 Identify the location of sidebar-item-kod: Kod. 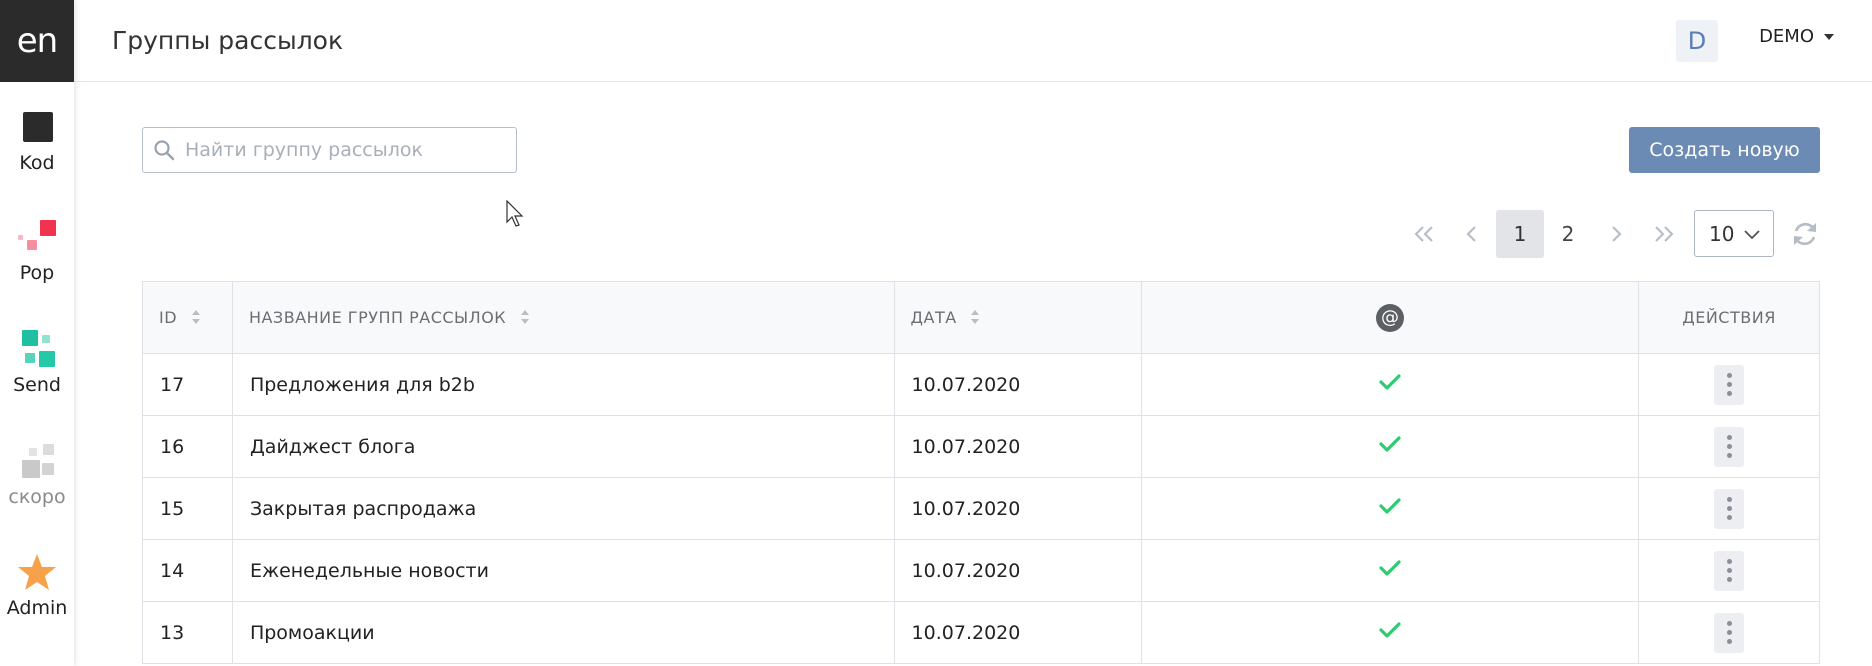
(37, 141).